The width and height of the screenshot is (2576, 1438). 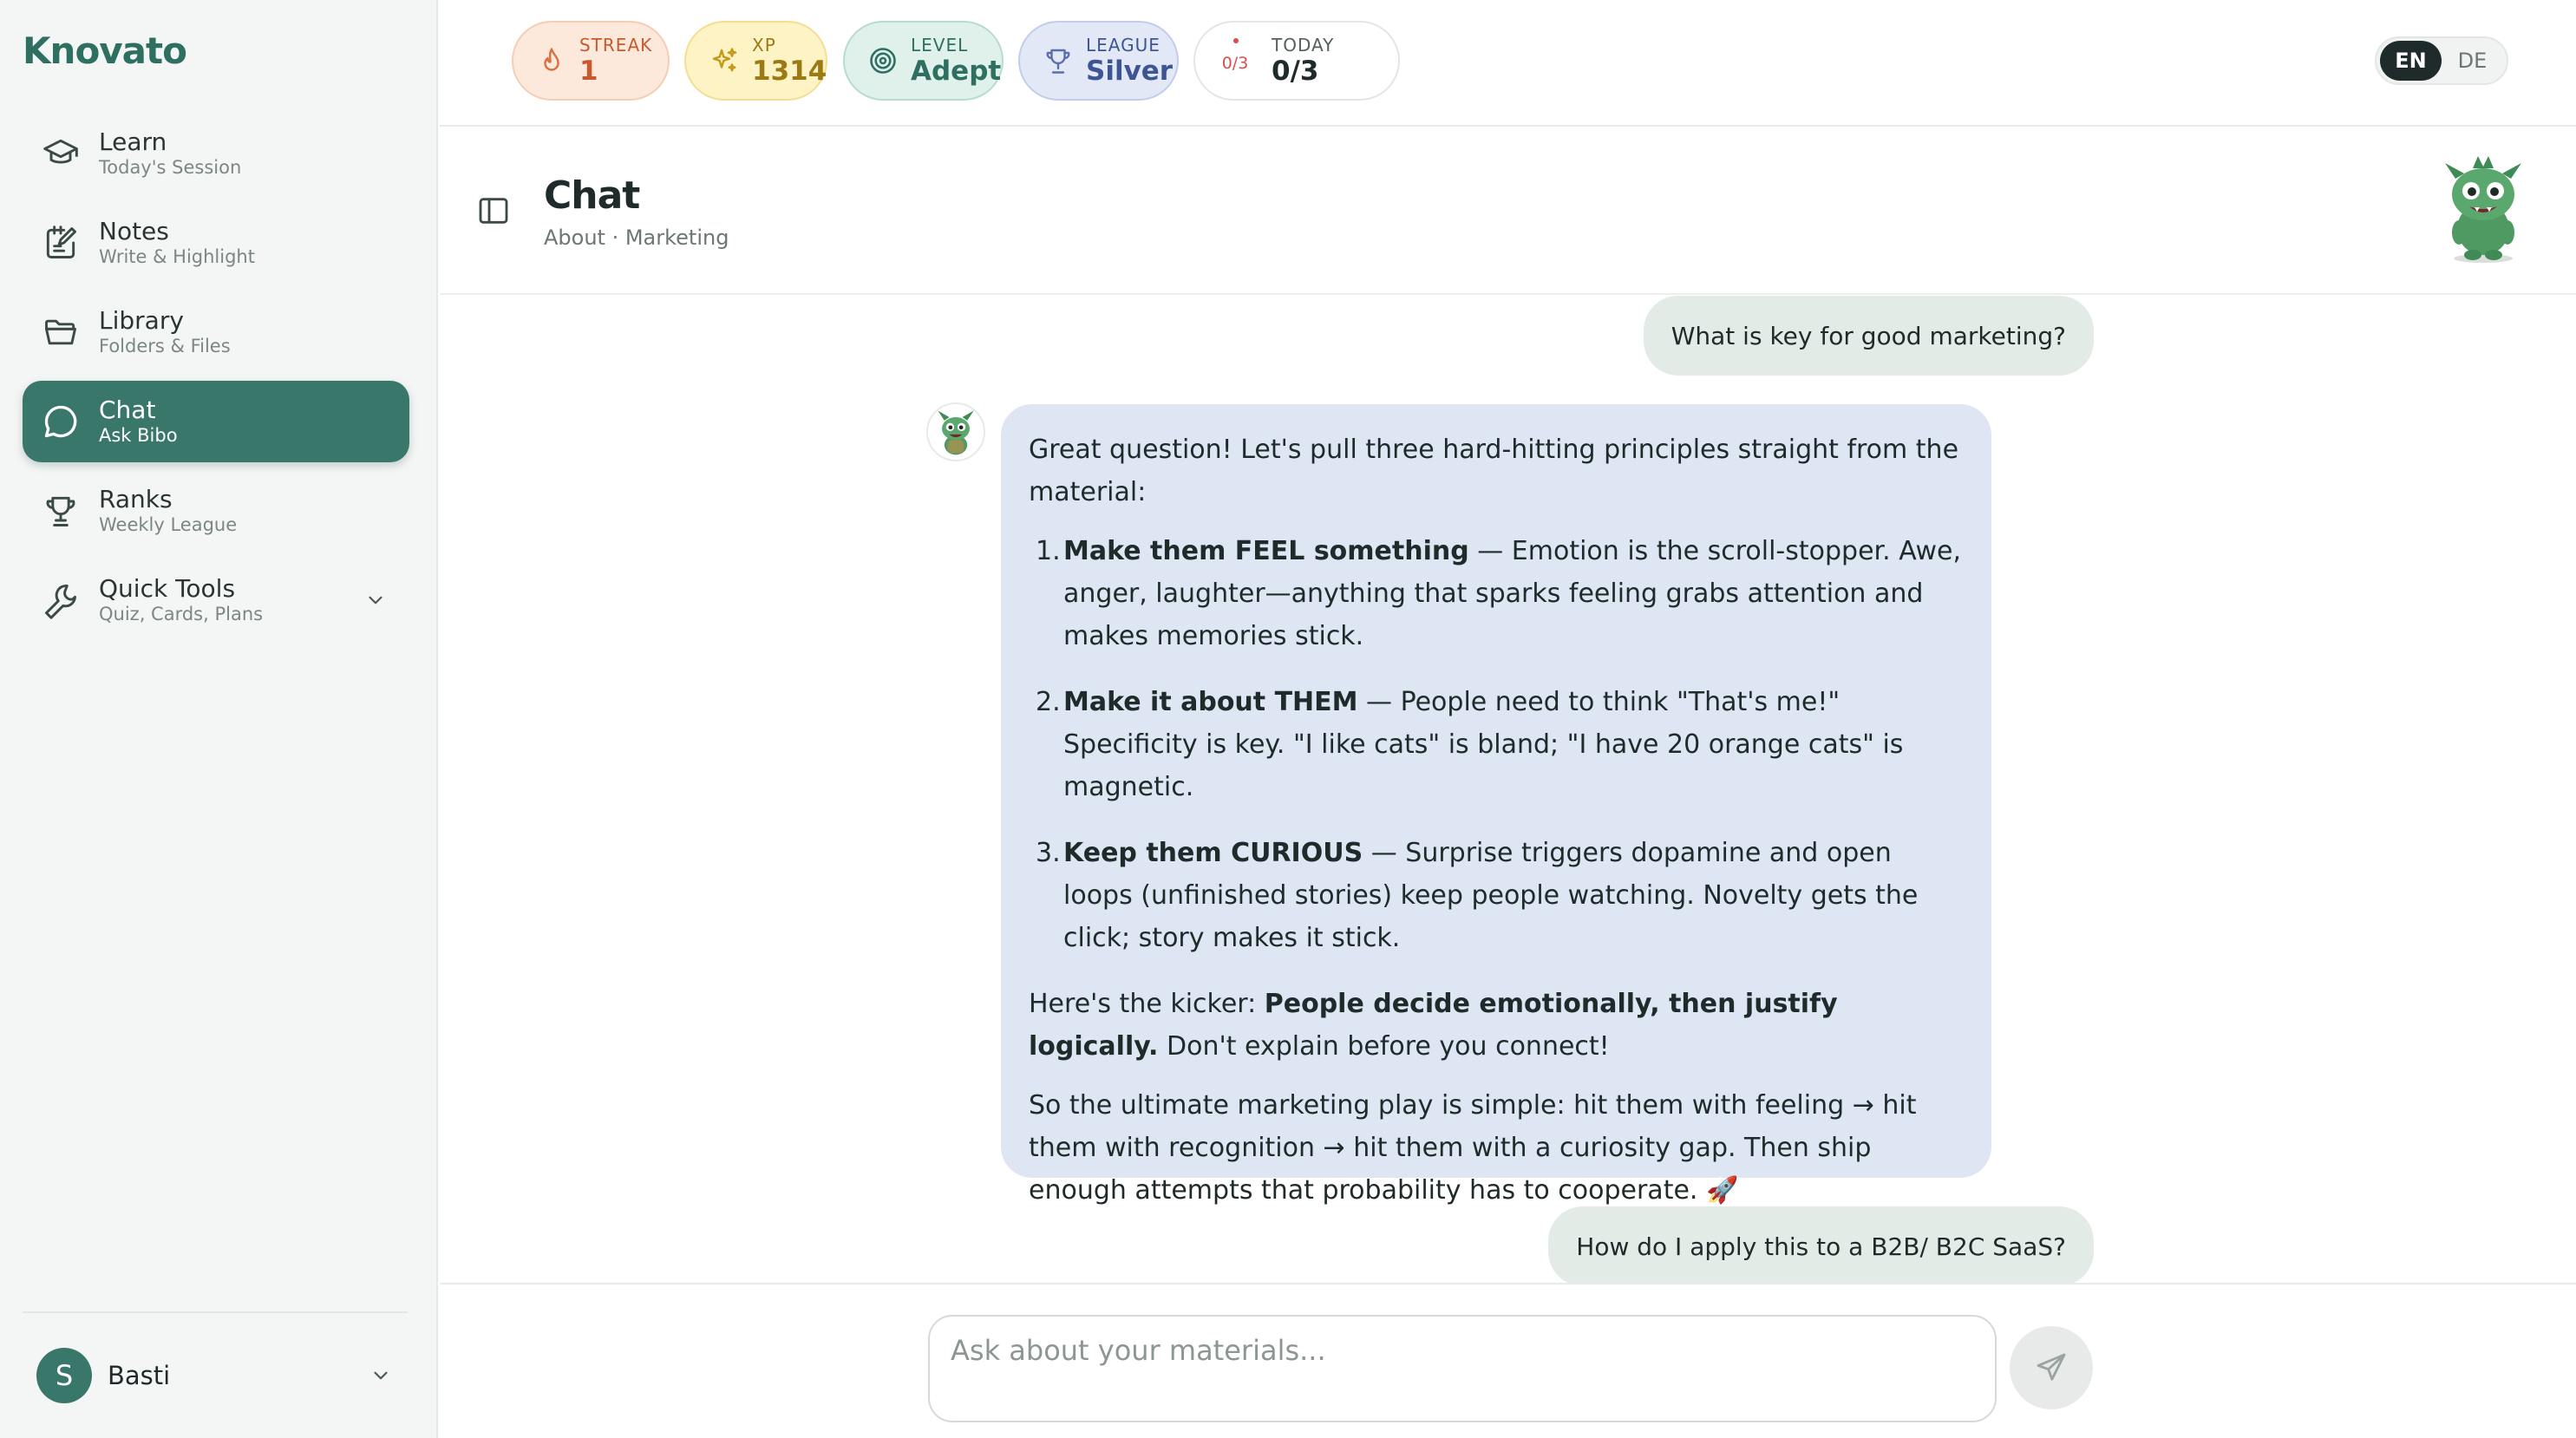 What do you see at coordinates (1303, 45) in the screenshot?
I see `today-label: TODAY` at bounding box center [1303, 45].